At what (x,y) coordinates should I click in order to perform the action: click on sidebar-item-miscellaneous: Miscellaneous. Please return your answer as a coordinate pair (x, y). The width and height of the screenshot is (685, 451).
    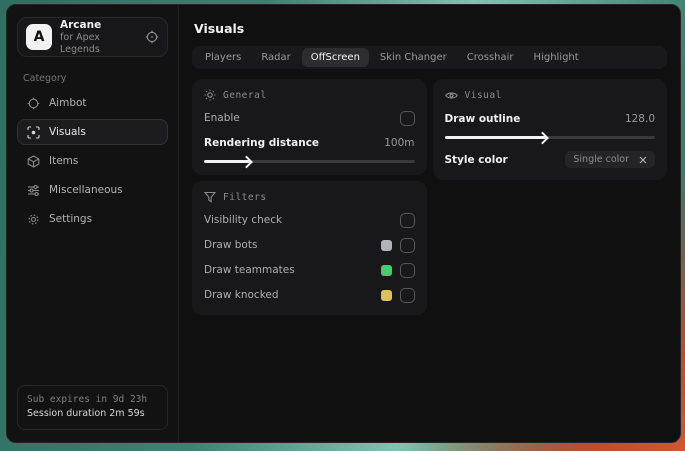
    Looking at the image, I should click on (92, 190).